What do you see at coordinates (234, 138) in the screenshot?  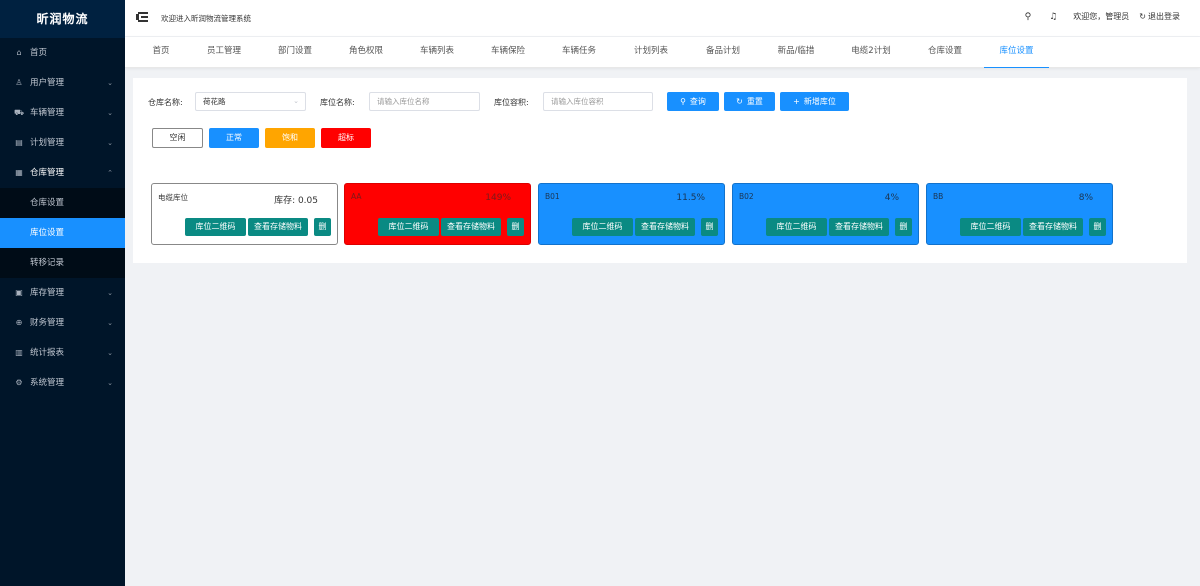 I see `status-normal-button: 正常` at bounding box center [234, 138].